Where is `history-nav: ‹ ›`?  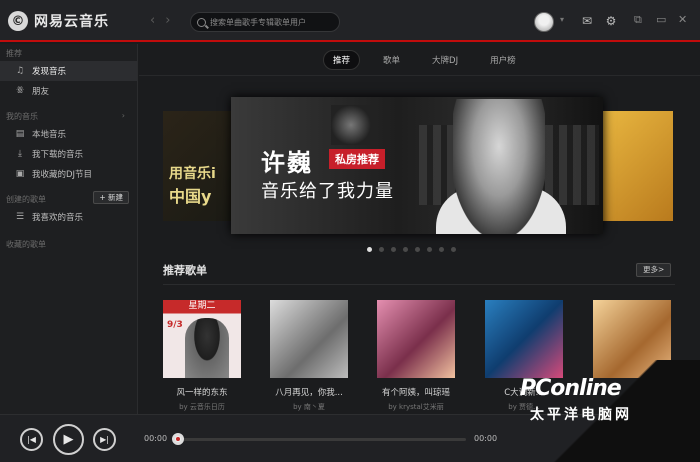 history-nav: ‹ › is located at coordinates (160, 20).